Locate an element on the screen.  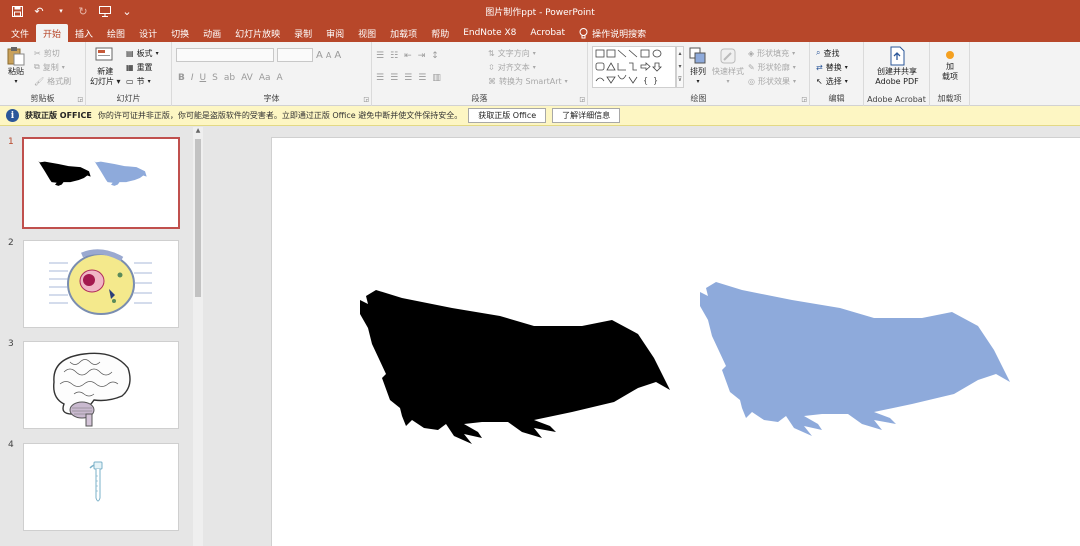
shape-effects-button: ◎ 形状效果 ▾ is located at coordinates (772, 81).